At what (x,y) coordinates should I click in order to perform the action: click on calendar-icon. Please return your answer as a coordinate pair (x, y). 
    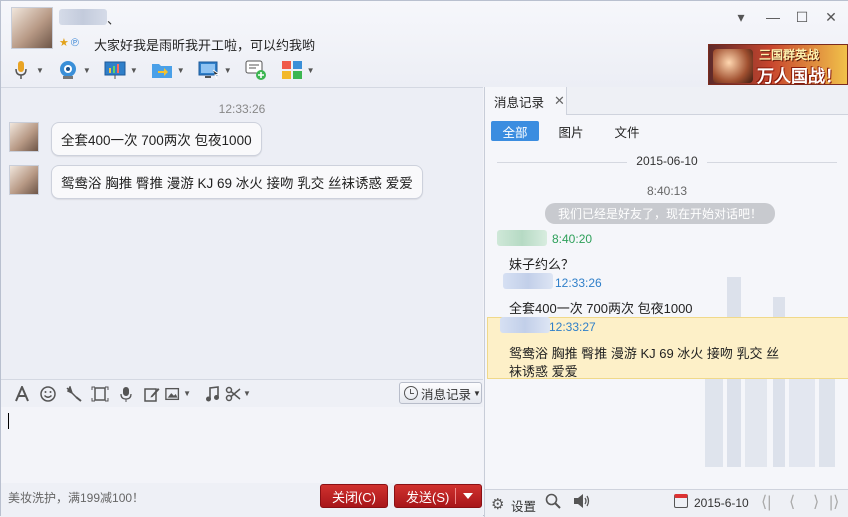
    Looking at the image, I should click on (681, 501).